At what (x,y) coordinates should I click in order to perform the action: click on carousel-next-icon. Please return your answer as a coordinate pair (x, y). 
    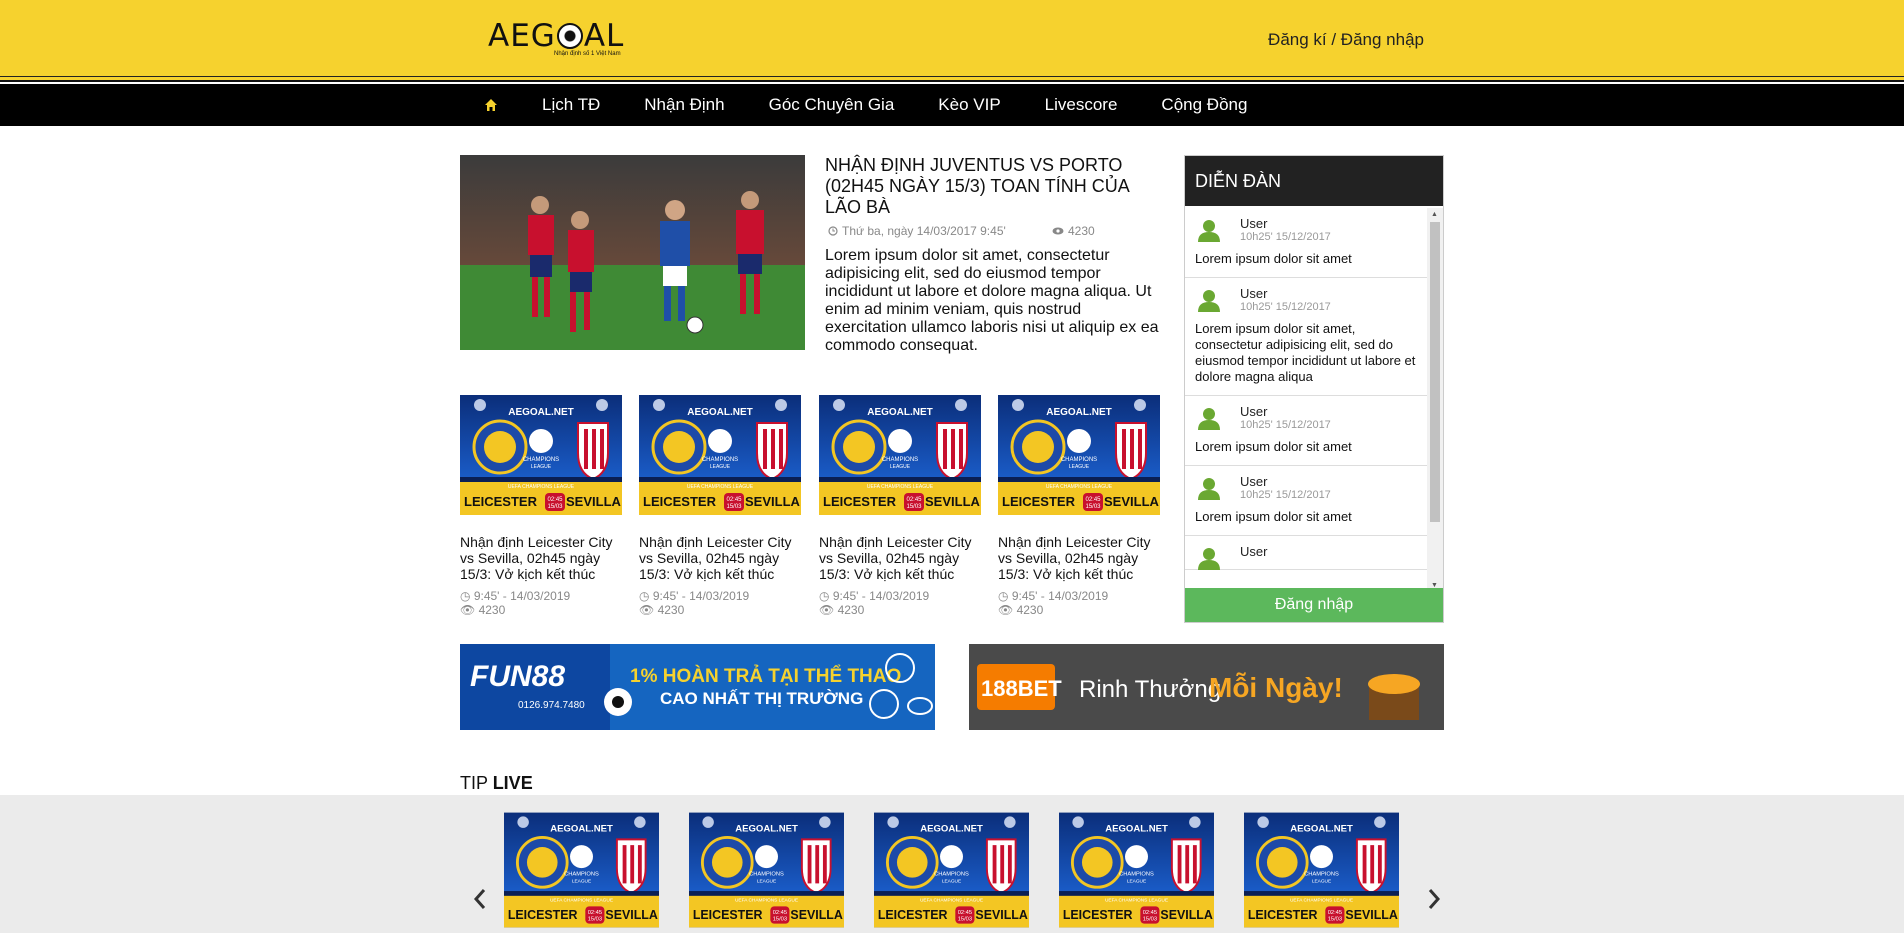
    Looking at the image, I should click on (1434, 899).